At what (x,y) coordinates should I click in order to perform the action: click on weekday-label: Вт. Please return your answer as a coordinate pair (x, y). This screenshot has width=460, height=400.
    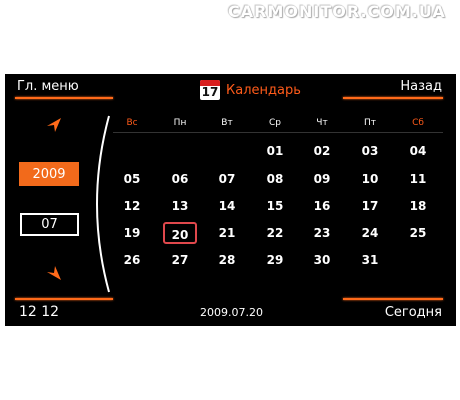
    Looking at the image, I should click on (227, 123).